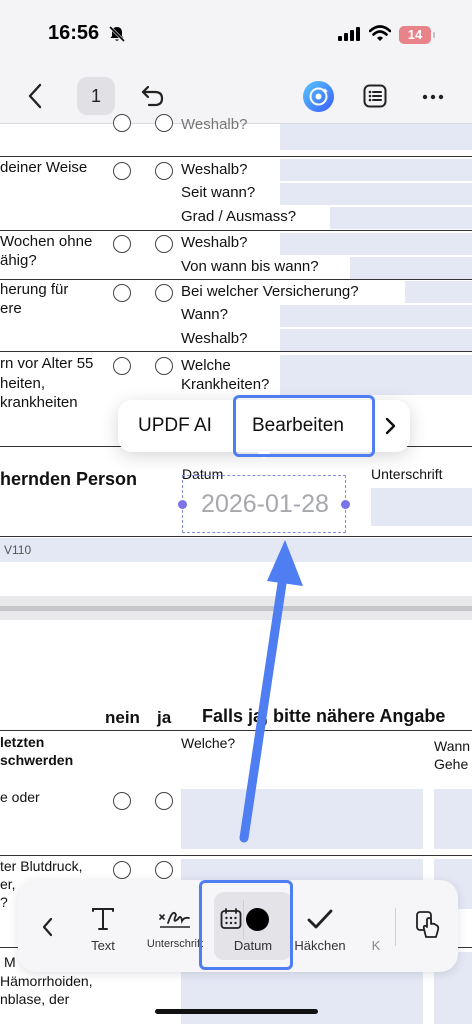  I want to click on question-text: Grad / Ausmass?, so click(239, 216).